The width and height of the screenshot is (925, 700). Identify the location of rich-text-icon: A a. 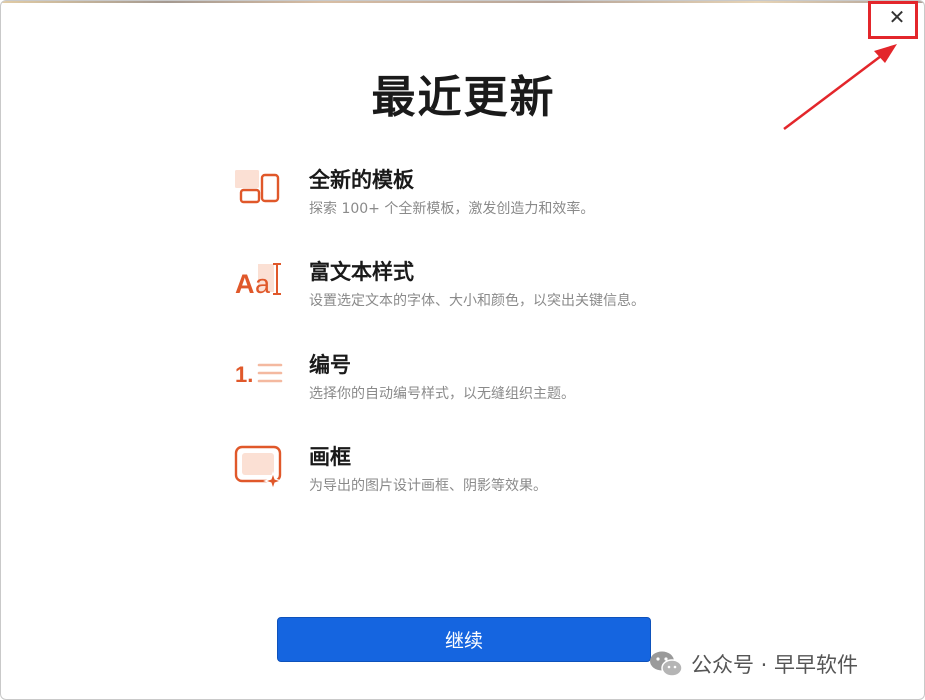
(258, 281).